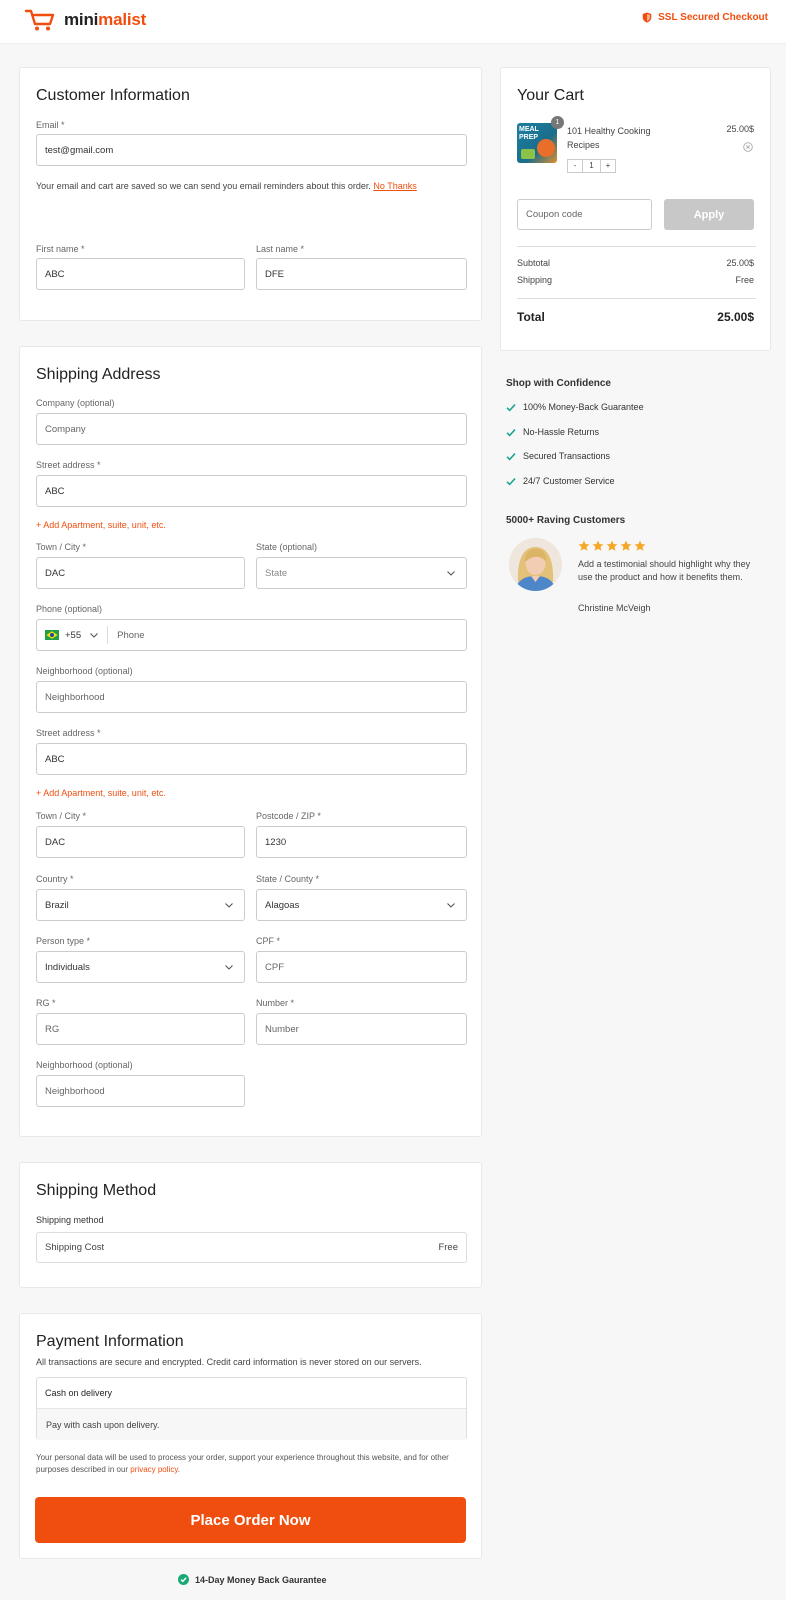  Describe the element at coordinates (140, 905) in the screenshot. I see `country-select: Brazil` at that location.